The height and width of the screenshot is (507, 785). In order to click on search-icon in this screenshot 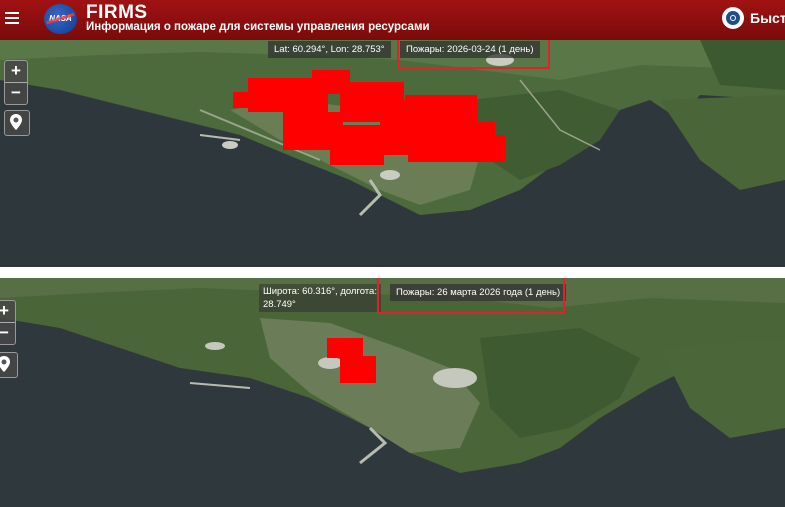, I will do `click(733, 18)`.